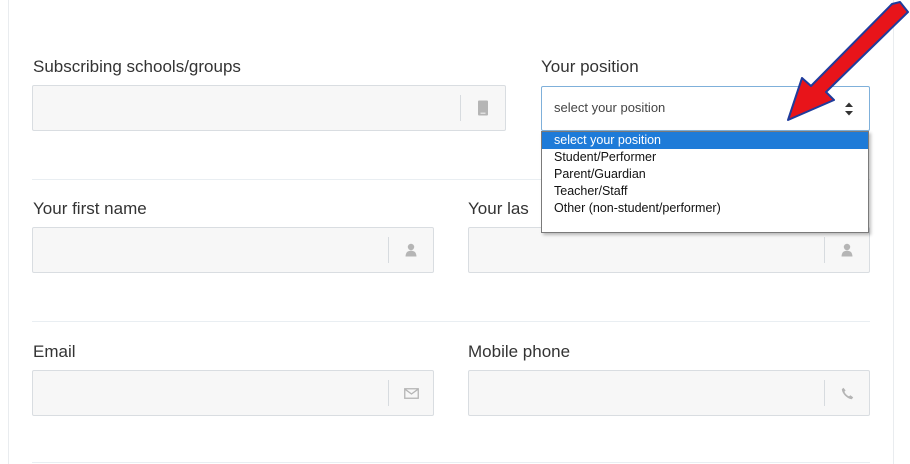 The width and height of the screenshot is (910, 464). What do you see at coordinates (8, 232) in the screenshot?
I see `left-border` at bounding box center [8, 232].